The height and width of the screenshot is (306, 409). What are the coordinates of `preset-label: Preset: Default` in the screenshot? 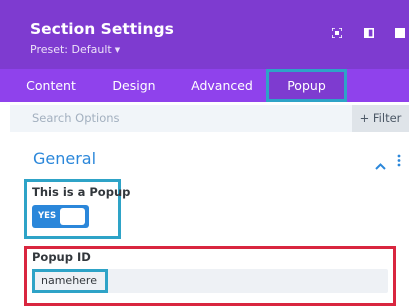 It's located at (71, 49).